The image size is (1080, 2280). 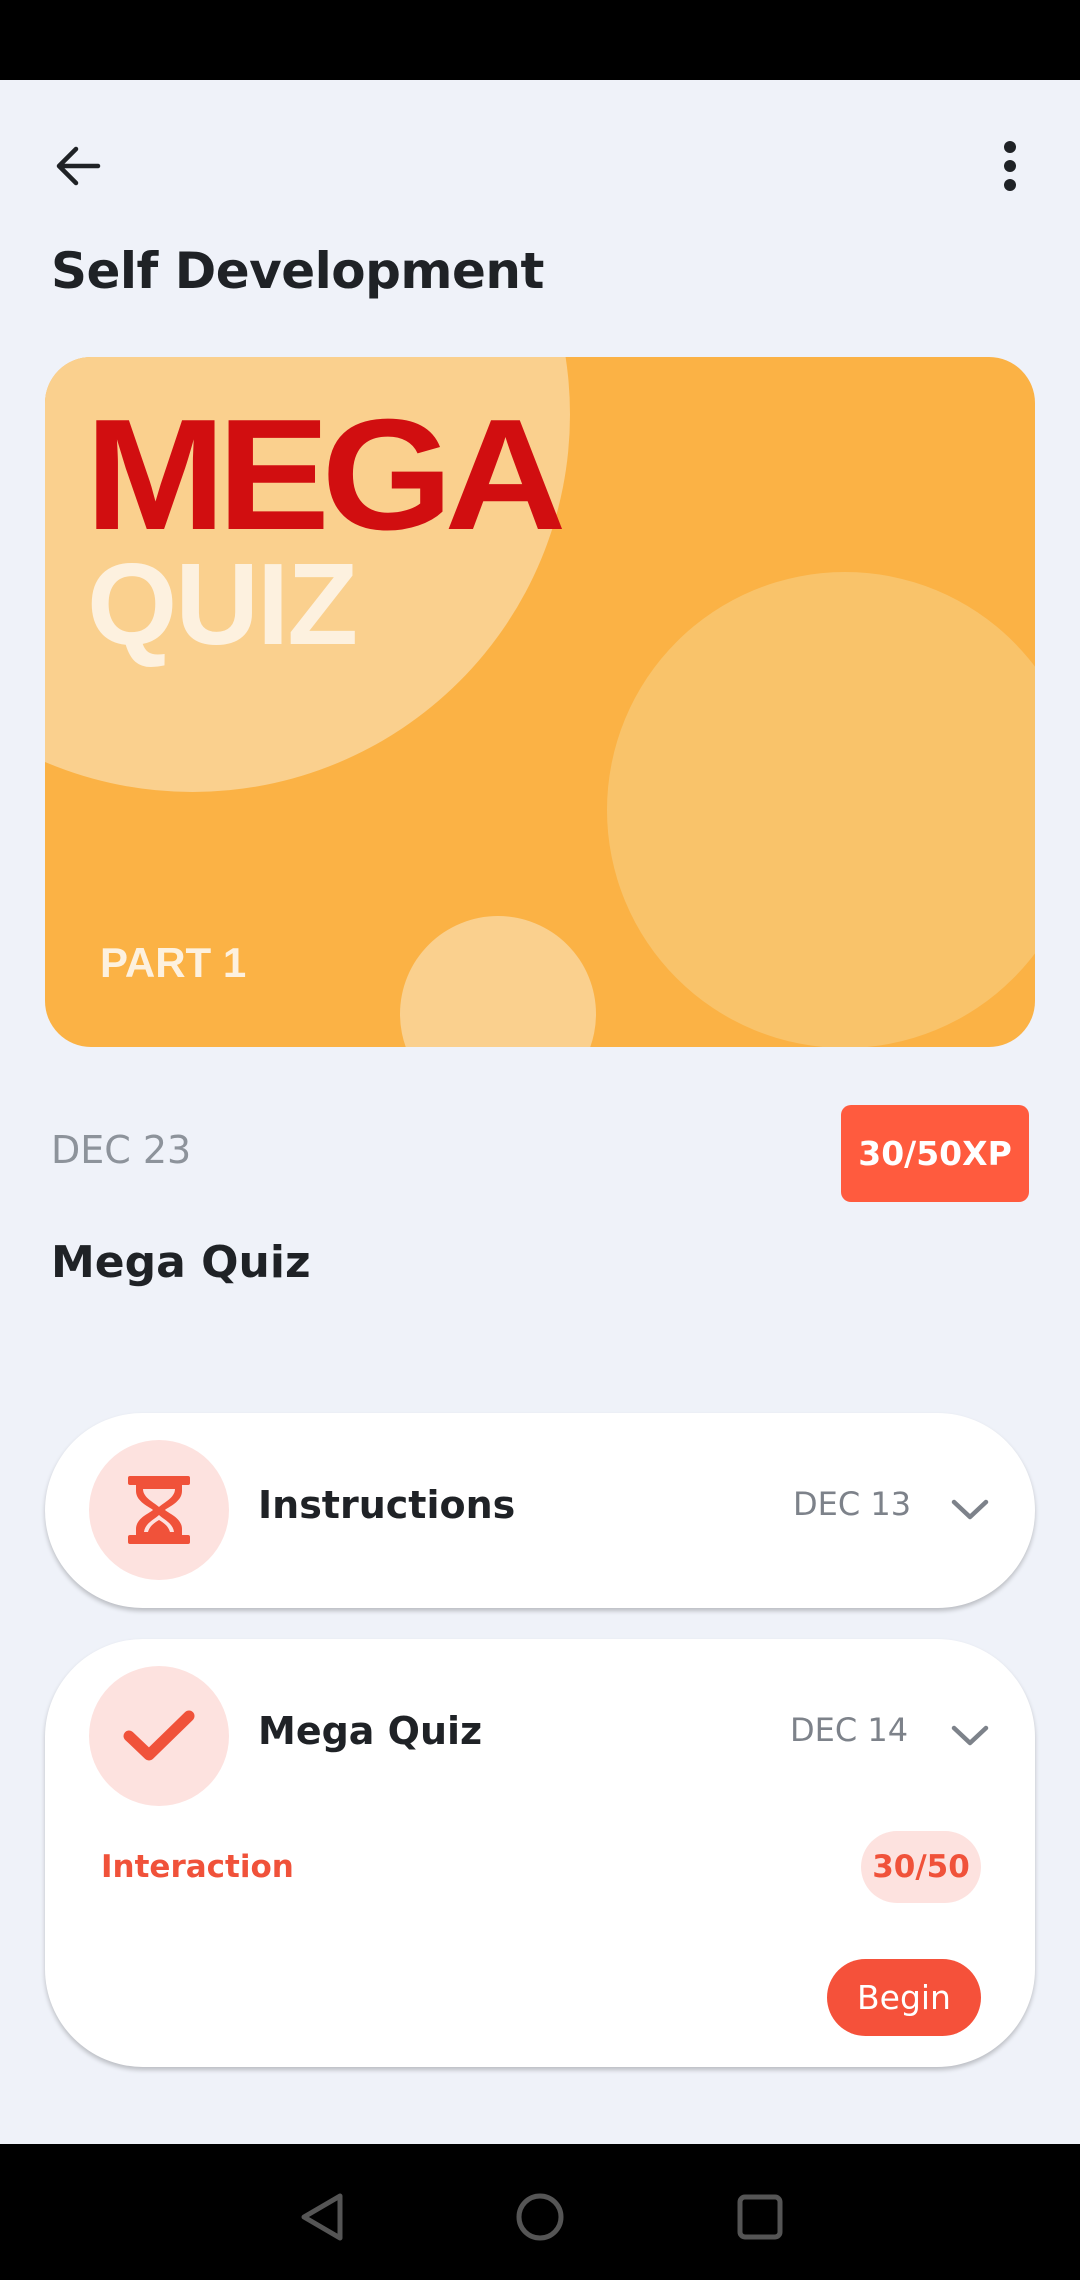 I want to click on nav-back-button, so click(x=322, y=2217).